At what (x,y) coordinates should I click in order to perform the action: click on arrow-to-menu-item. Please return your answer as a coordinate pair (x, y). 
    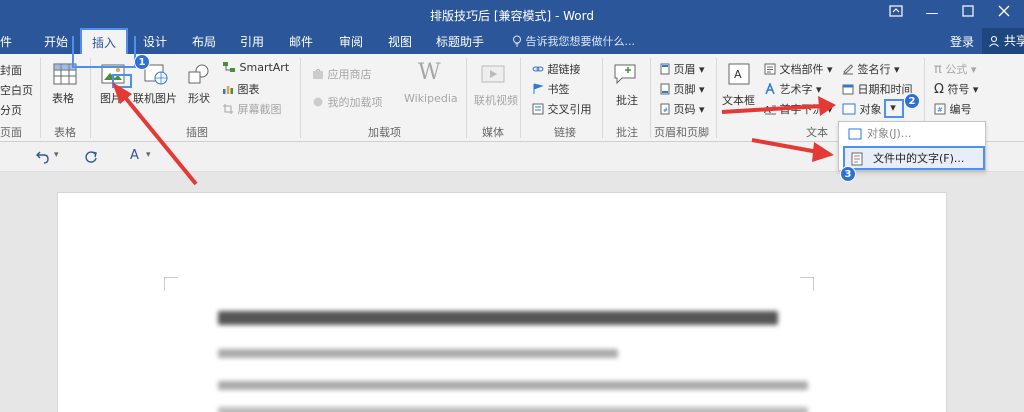
    Looking at the image, I should click on (792, 150).